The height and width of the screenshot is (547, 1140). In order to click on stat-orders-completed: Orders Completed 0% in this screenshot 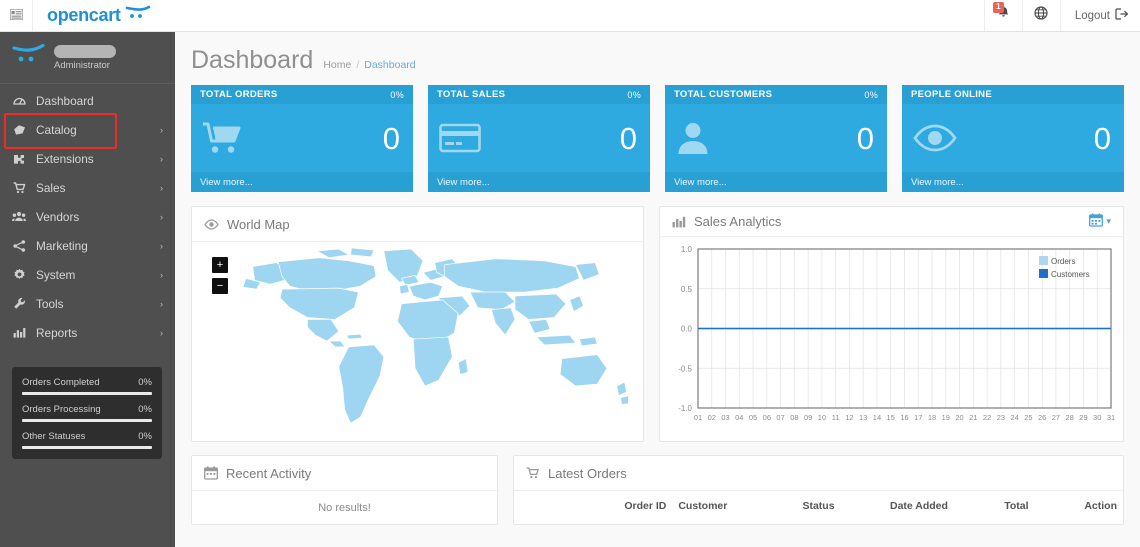, I will do `click(87, 386)`.